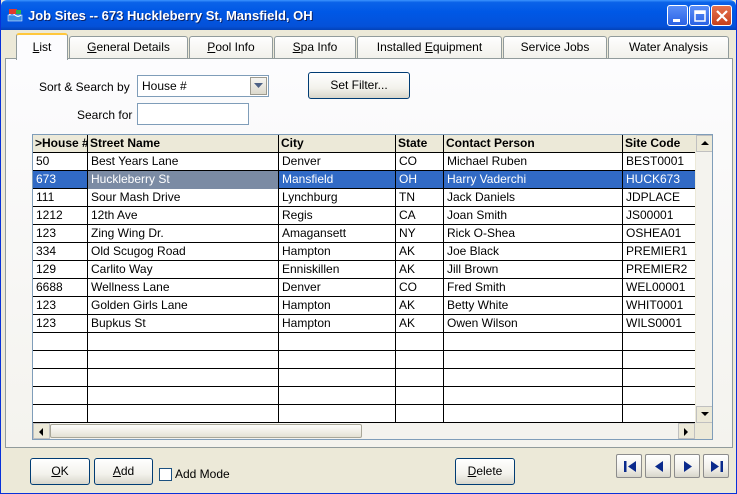  What do you see at coordinates (183, 252) in the screenshot?
I see `cell-street-name: Old Scugog Road` at bounding box center [183, 252].